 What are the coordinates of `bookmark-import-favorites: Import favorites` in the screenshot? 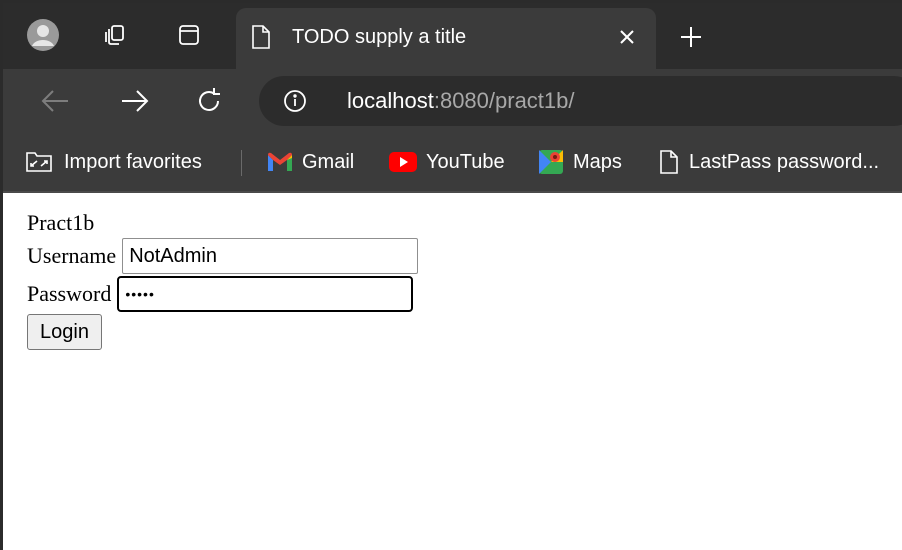 It's located at (113, 162).